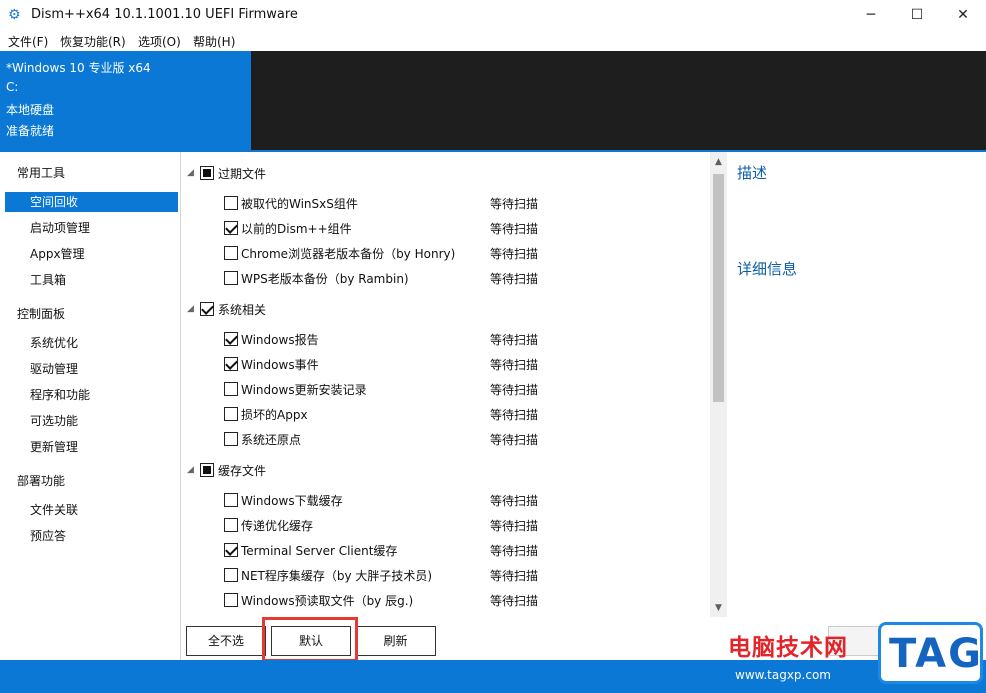 The image size is (986, 693). Describe the element at coordinates (327, 601) in the screenshot. I see `item-label: Windows预读取文件（by 辰g.)` at that location.